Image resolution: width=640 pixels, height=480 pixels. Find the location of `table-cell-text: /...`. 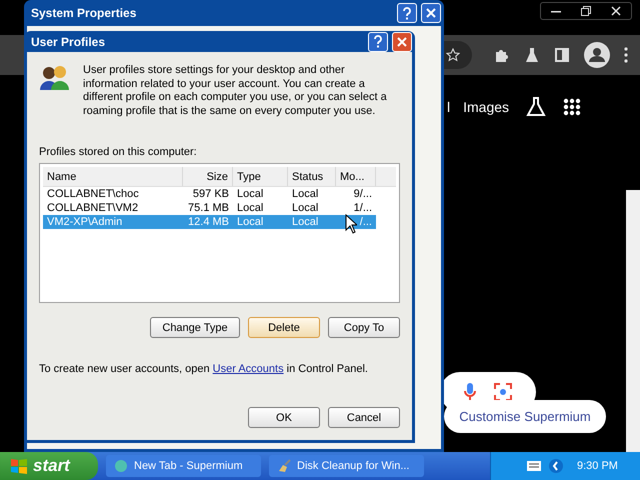

table-cell-text: /... is located at coordinates (365, 222).